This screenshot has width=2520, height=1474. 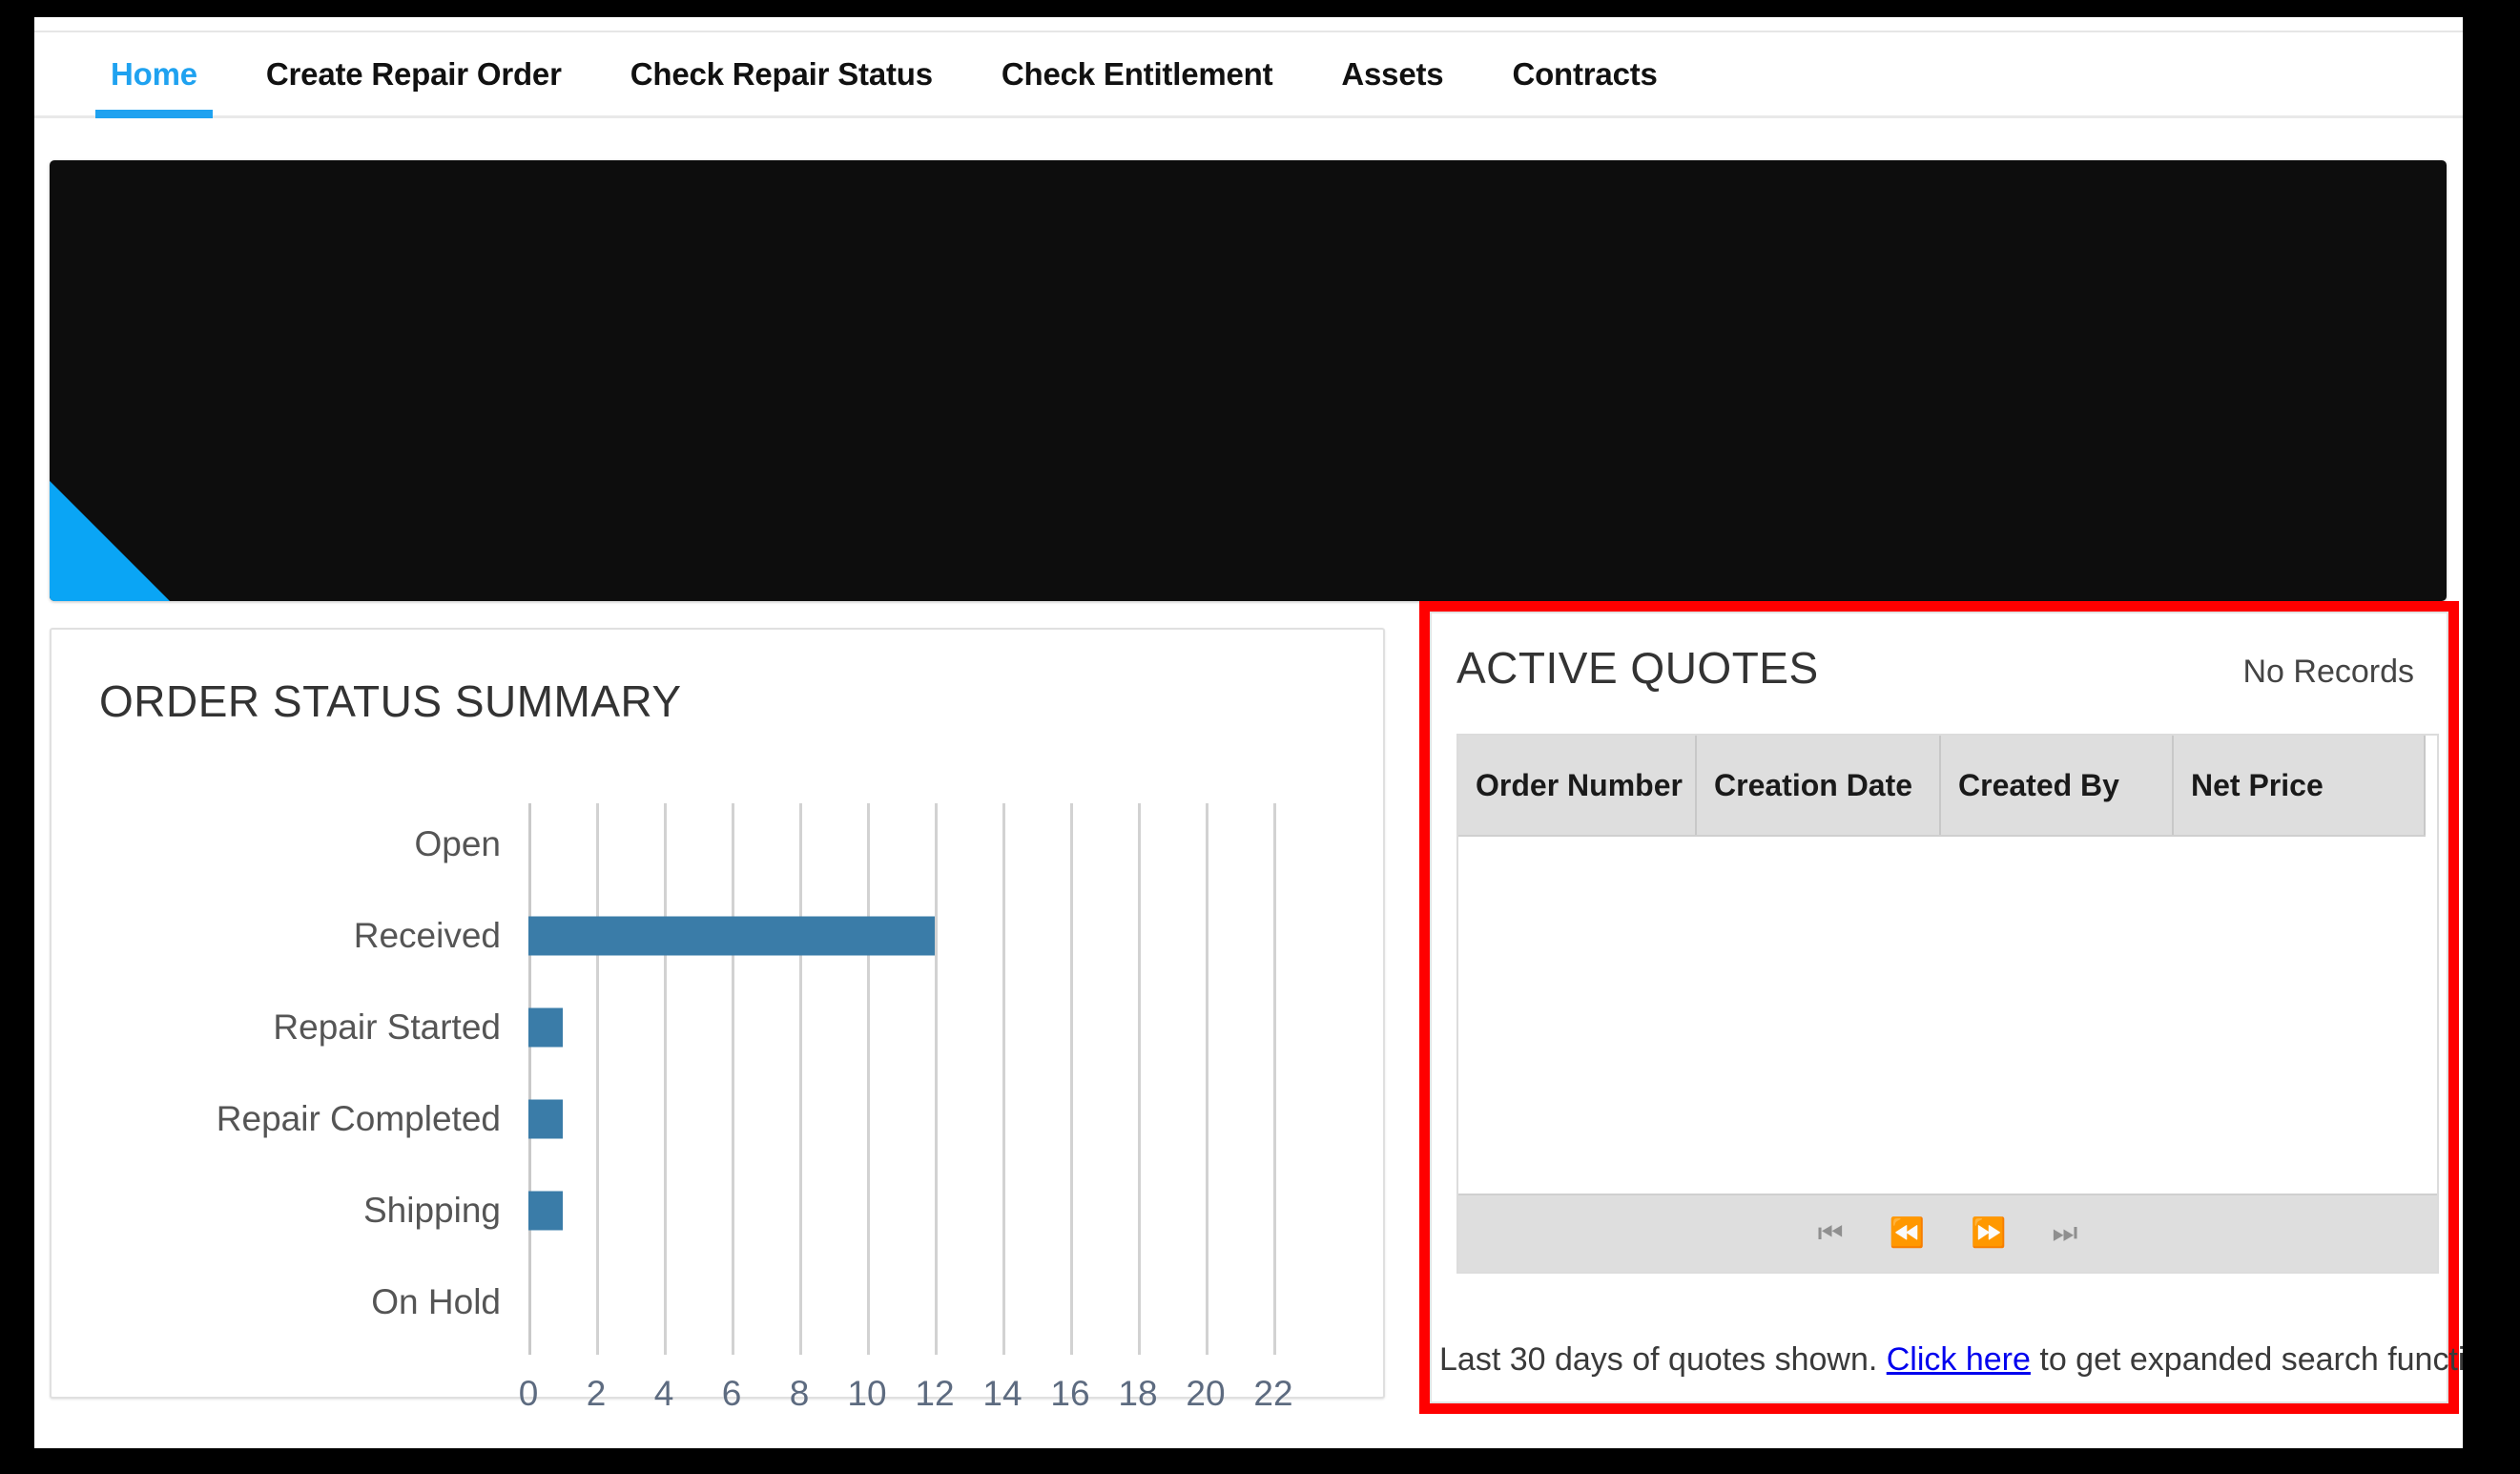 I want to click on chart-row-on-hold: On Hold, so click(x=718, y=1302).